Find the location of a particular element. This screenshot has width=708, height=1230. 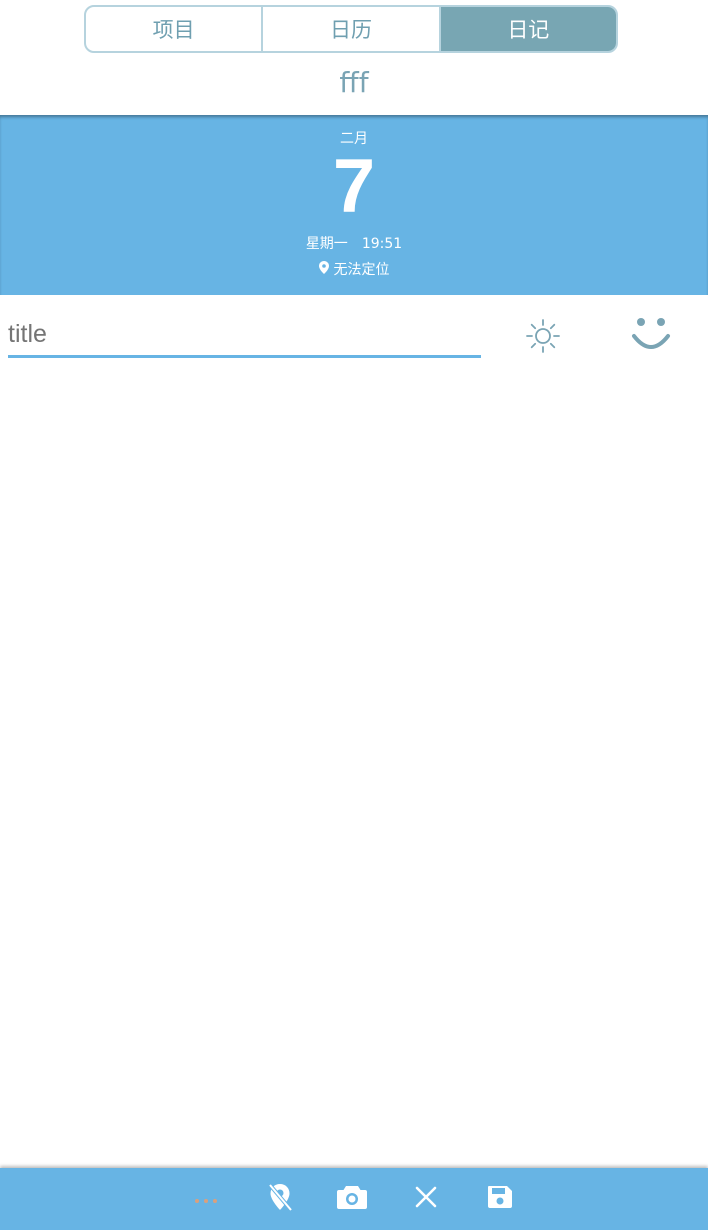

date-header: 二月 7 星期一 19:51 无法定位 is located at coordinates (354, 205).